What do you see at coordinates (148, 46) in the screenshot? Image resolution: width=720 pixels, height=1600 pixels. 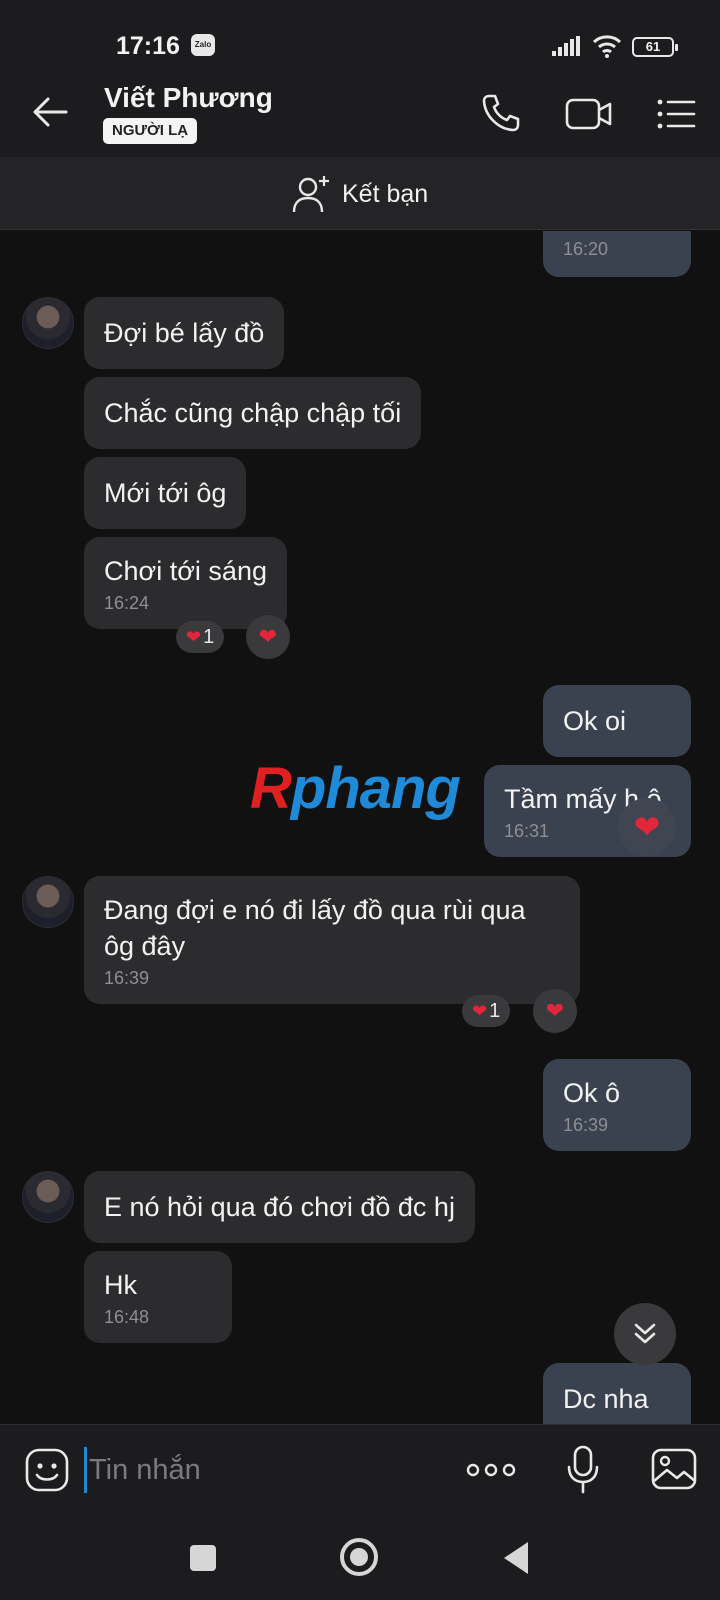 I see `status-time: 17:16` at bounding box center [148, 46].